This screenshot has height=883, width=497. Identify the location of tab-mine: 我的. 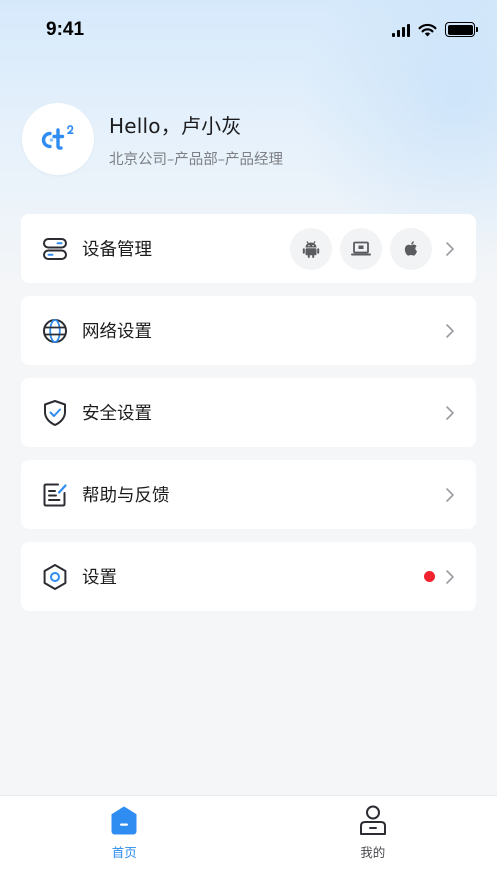
(373, 839).